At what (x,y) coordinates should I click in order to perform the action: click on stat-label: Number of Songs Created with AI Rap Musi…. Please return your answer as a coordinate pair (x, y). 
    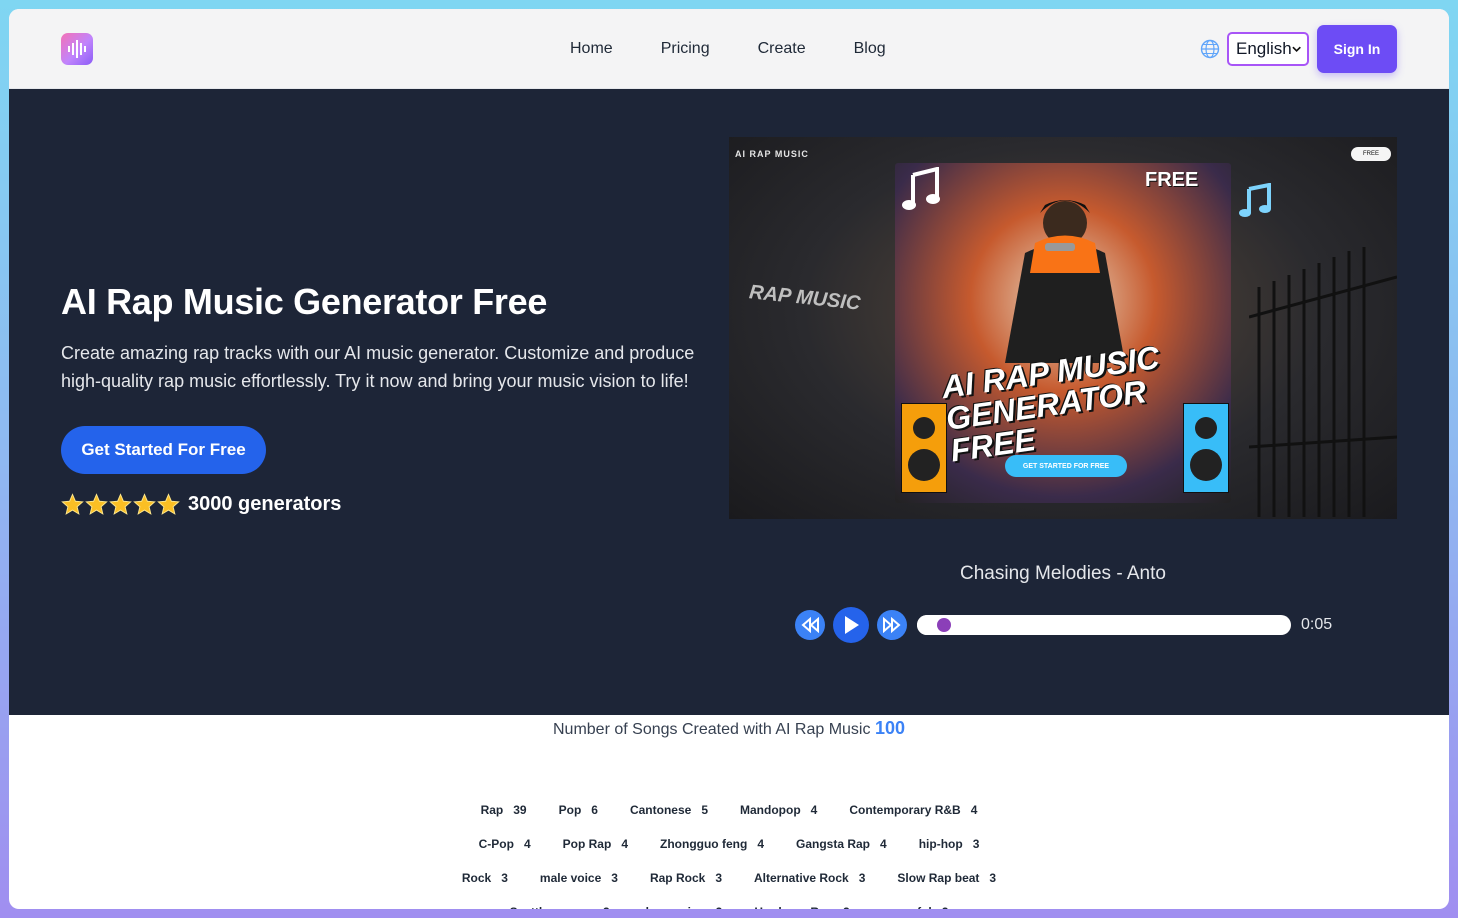
    Looking at the image, I should click on (712, 729).